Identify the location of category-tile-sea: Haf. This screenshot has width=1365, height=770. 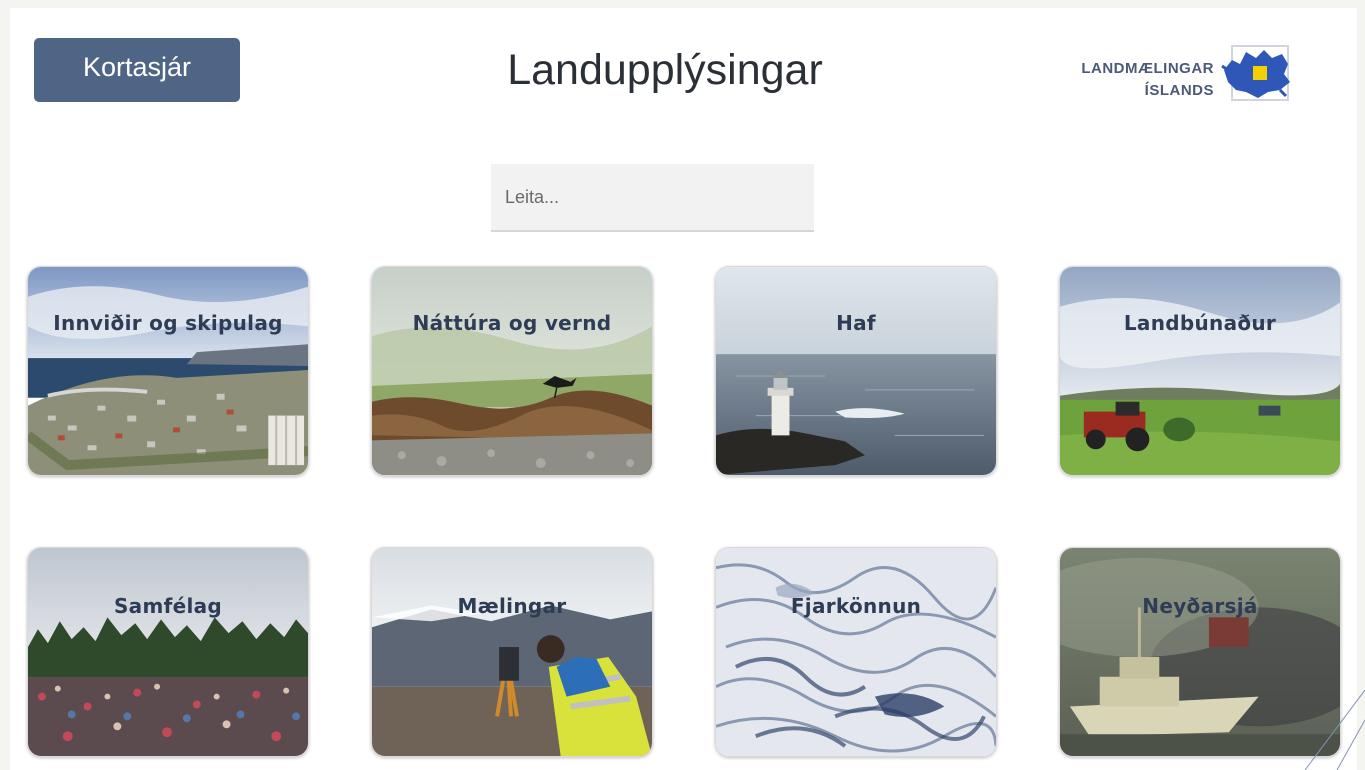
(856, 371).